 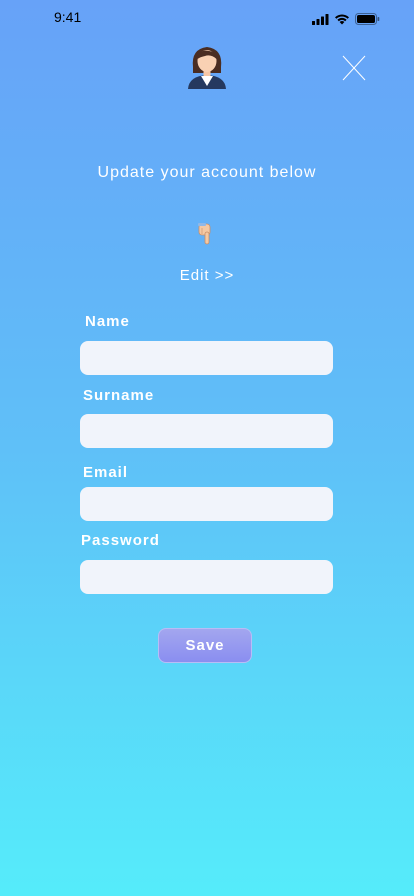 What do you see at coordinates (204, 234) in the screenshot?
I see `pointing-down-hand-icon` at bounding box center [204, 234].